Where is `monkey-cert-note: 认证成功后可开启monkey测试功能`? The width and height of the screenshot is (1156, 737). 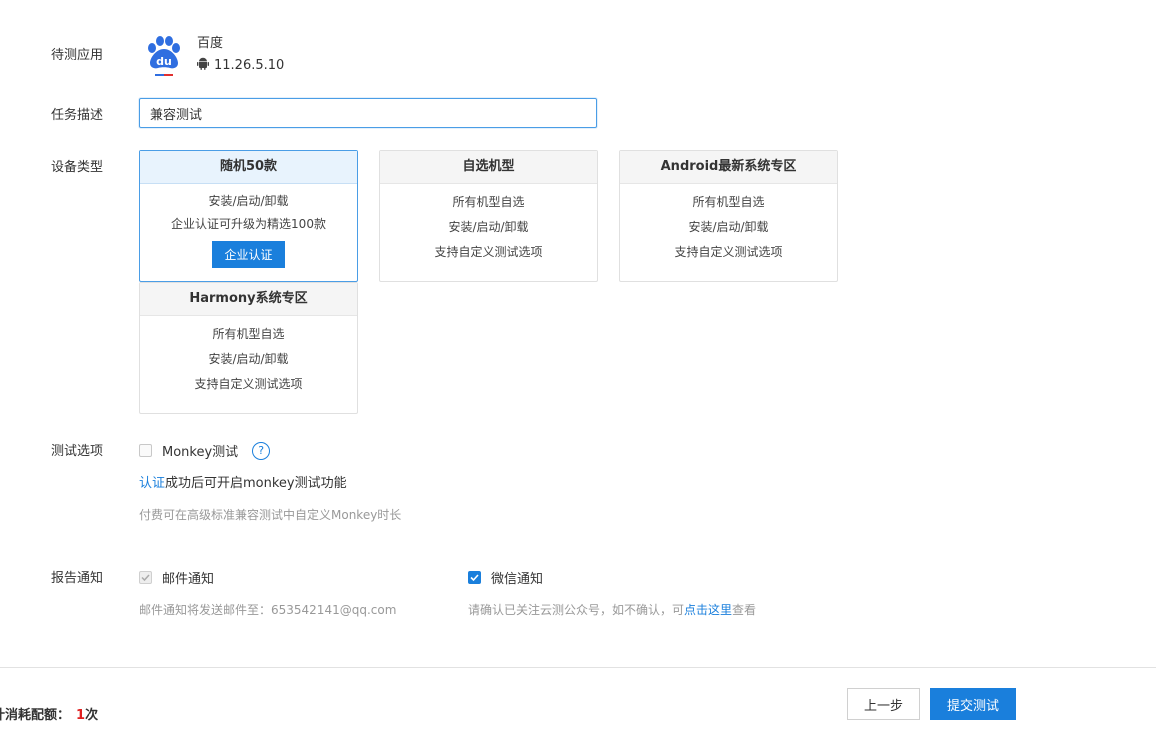 monkey-cert-note: 认证成功后可开启monkey测试功能 is located at coordinates (243, 481).